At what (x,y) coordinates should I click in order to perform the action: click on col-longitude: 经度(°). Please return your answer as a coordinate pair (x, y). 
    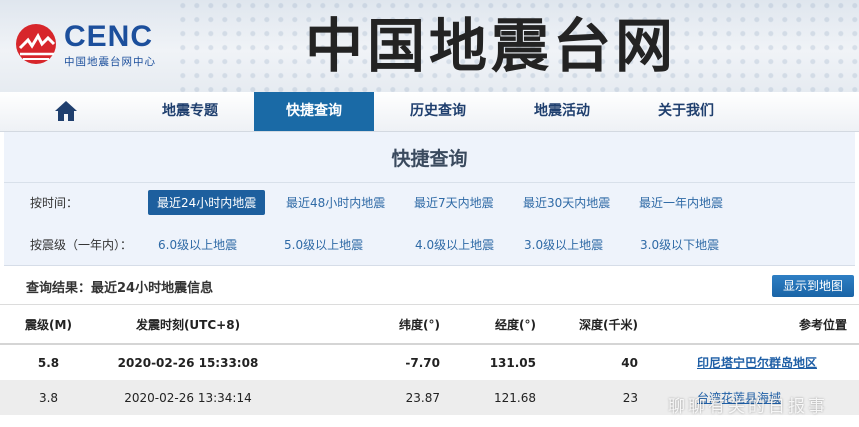
    Looking at the image, I should click on (488, 325).